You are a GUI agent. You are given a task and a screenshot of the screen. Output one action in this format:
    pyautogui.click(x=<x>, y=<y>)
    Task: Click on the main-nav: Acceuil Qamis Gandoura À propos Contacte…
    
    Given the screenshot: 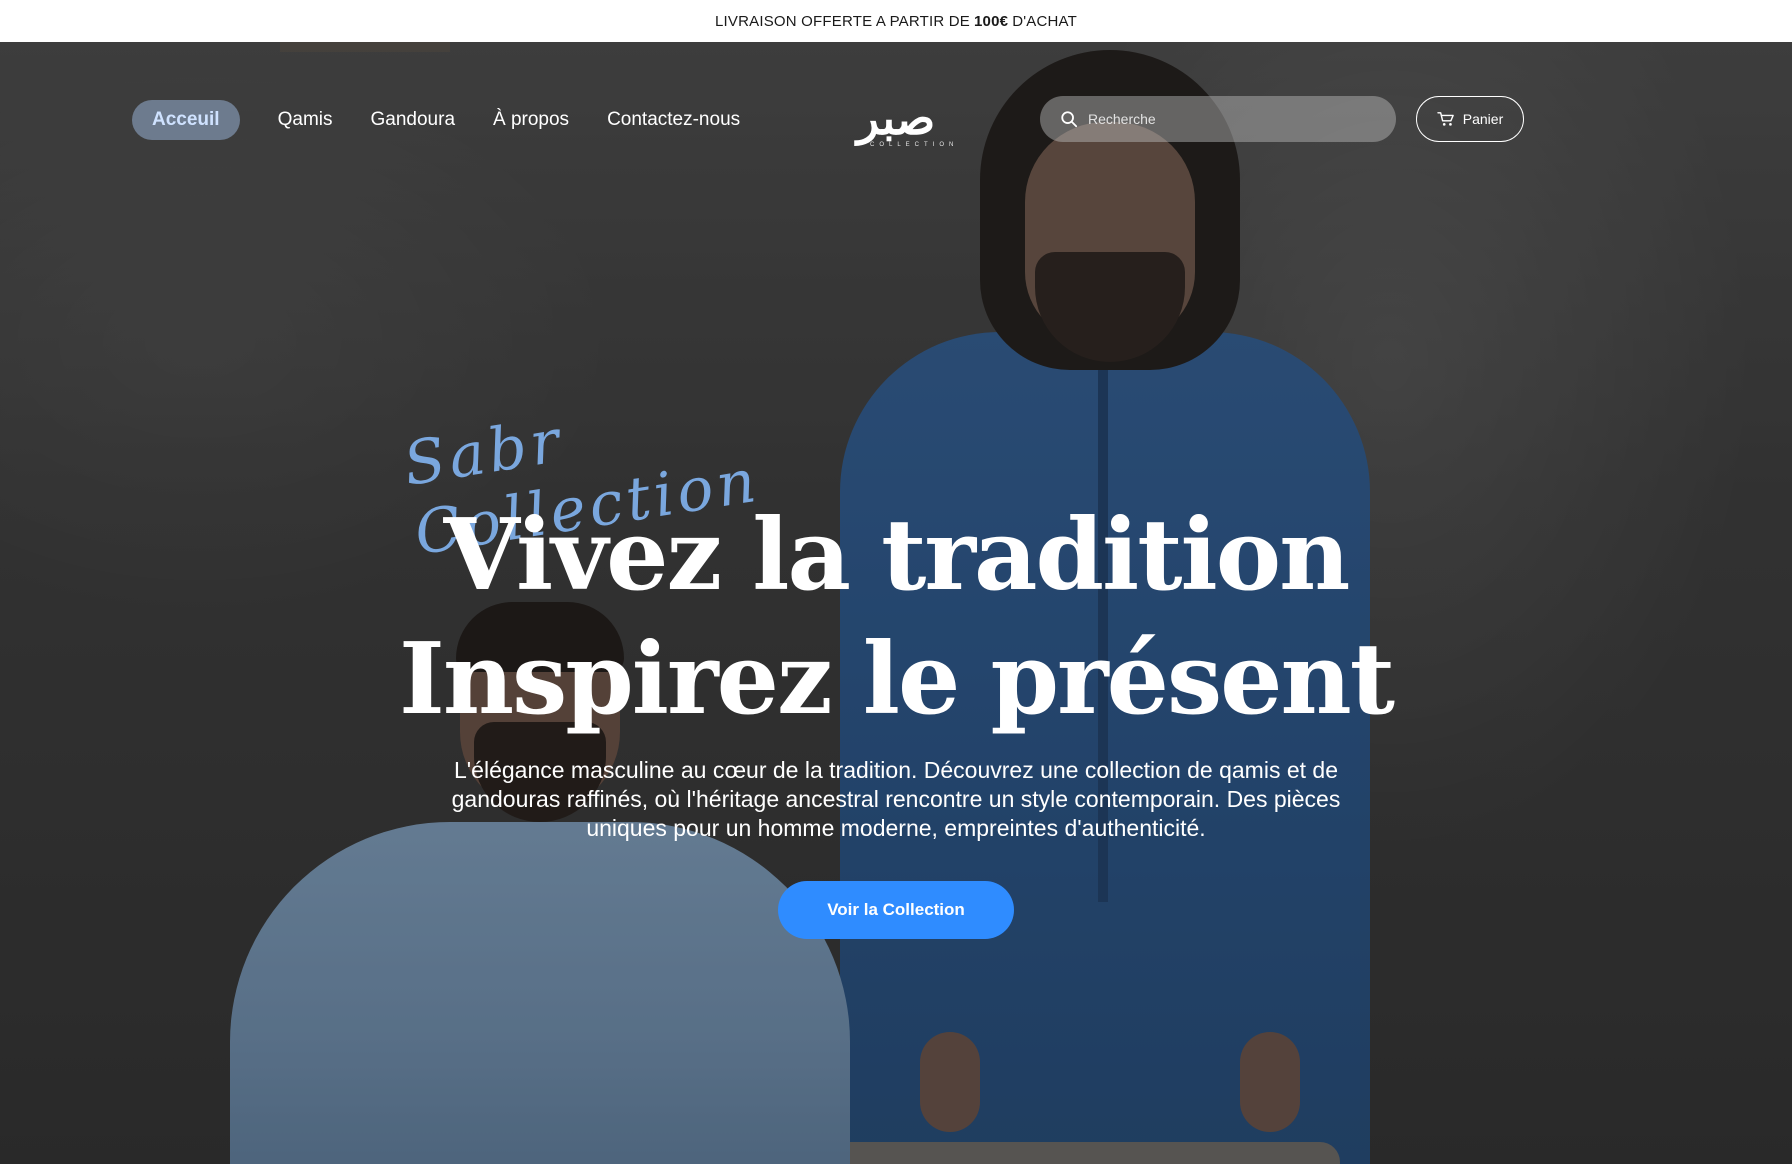 What is the action you would take?
    pyautogui.click(x=896, y=97)
    